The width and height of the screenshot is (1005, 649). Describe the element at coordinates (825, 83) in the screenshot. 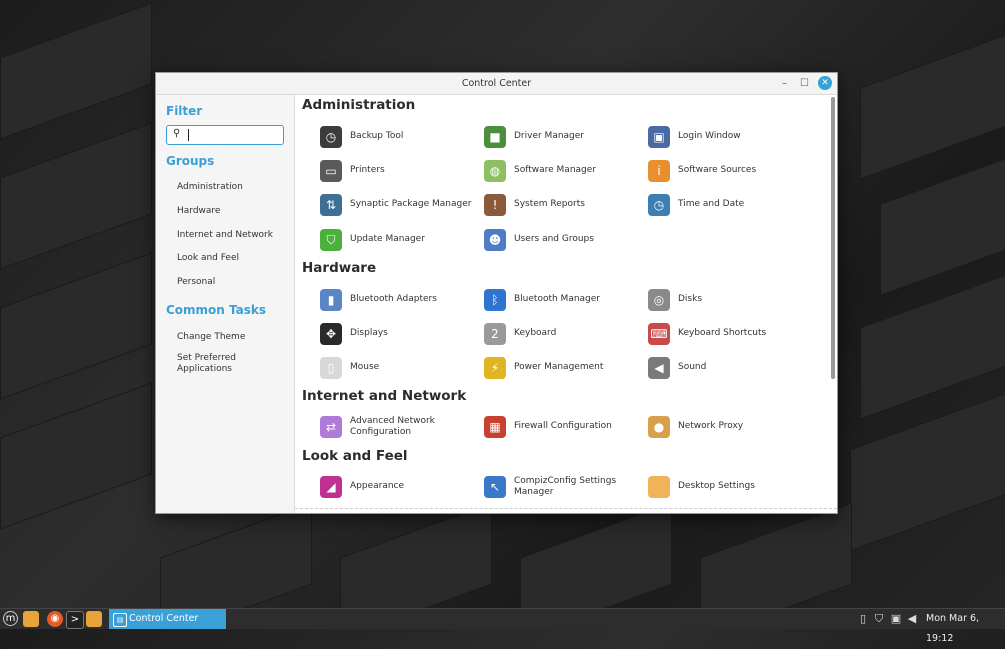

I see `close-button: ✕` at that location.